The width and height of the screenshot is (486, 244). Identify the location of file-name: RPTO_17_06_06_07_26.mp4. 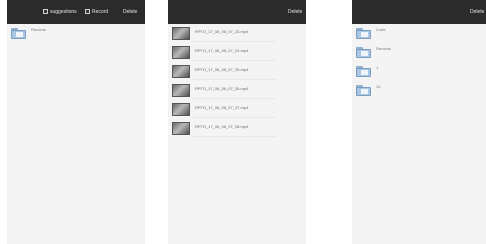
(222, 88).